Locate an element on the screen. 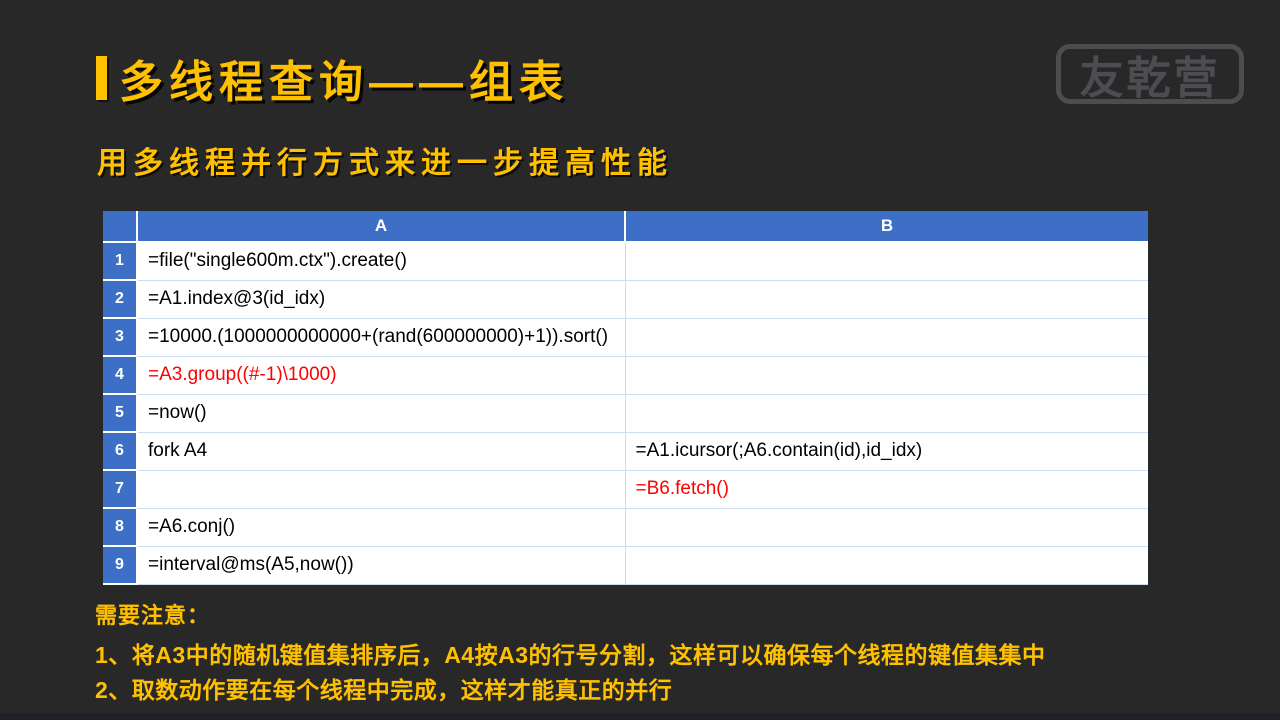 The width and height of the screenshot is (1280, 720). cell-b4 is located at coordinates (886, 375).